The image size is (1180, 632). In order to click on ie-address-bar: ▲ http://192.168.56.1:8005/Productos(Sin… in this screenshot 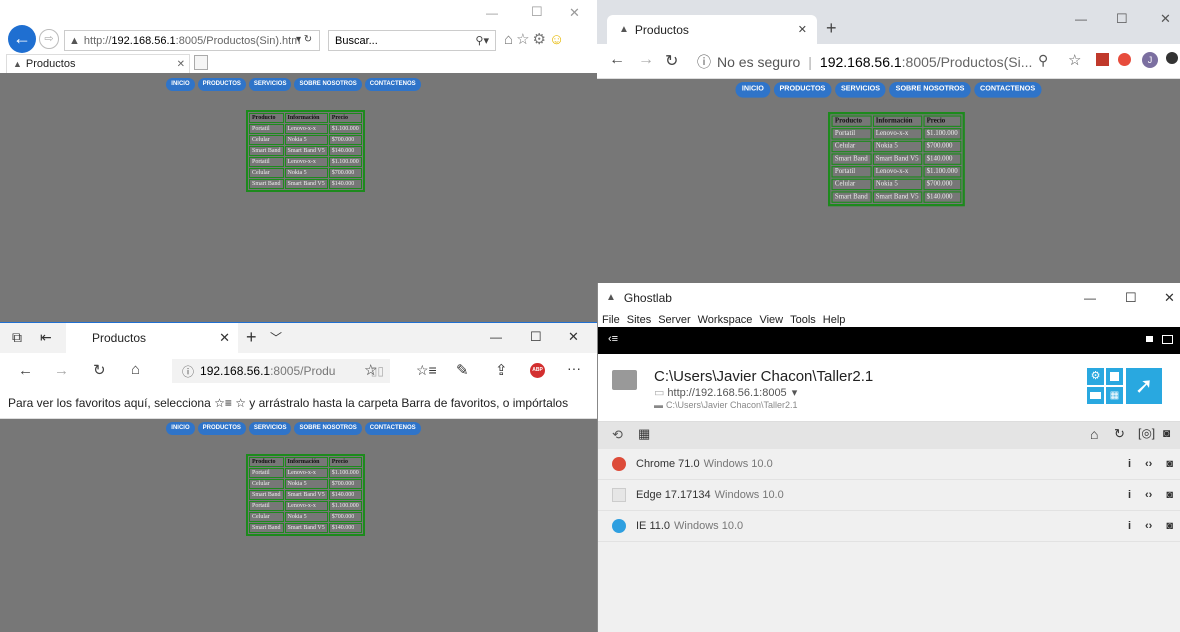, I will do `click(192, 40)`.